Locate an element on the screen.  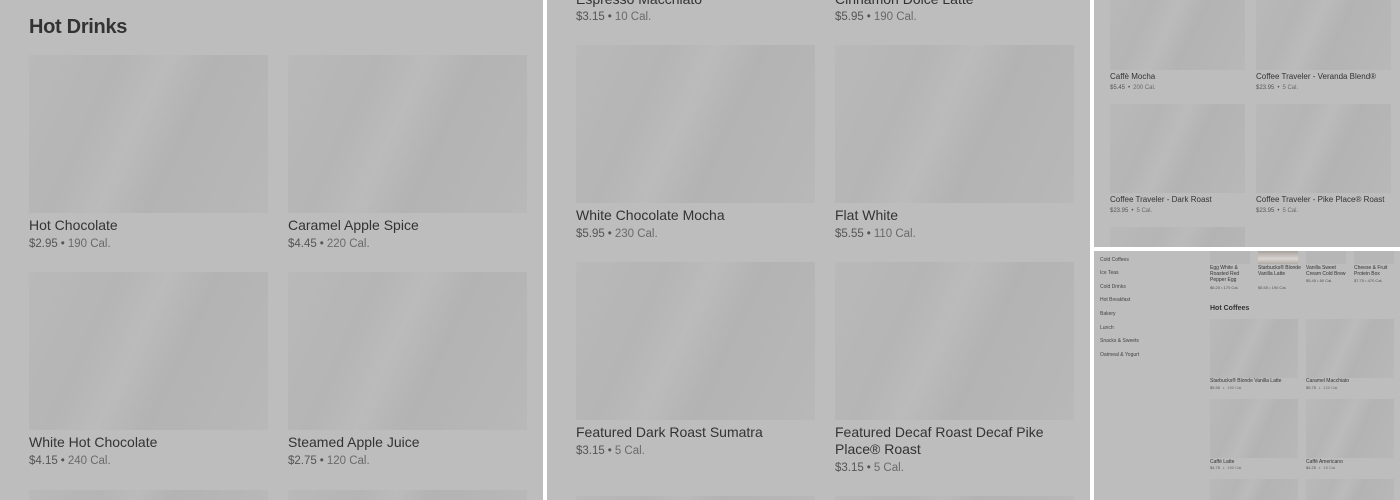
menu-item-name: Coffee Traveler - Pike Place® Roast is located at coordinates (1320, 200).